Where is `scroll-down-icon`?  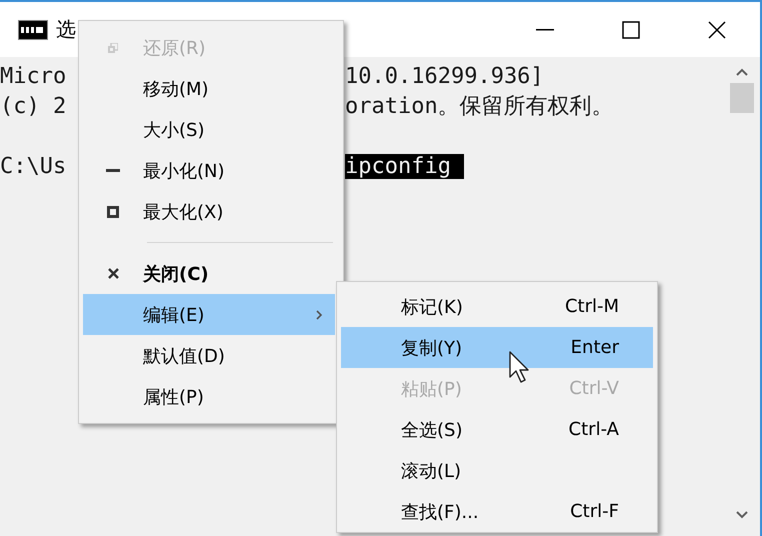
scroll-down-icon is located at coordinates (742, 515).